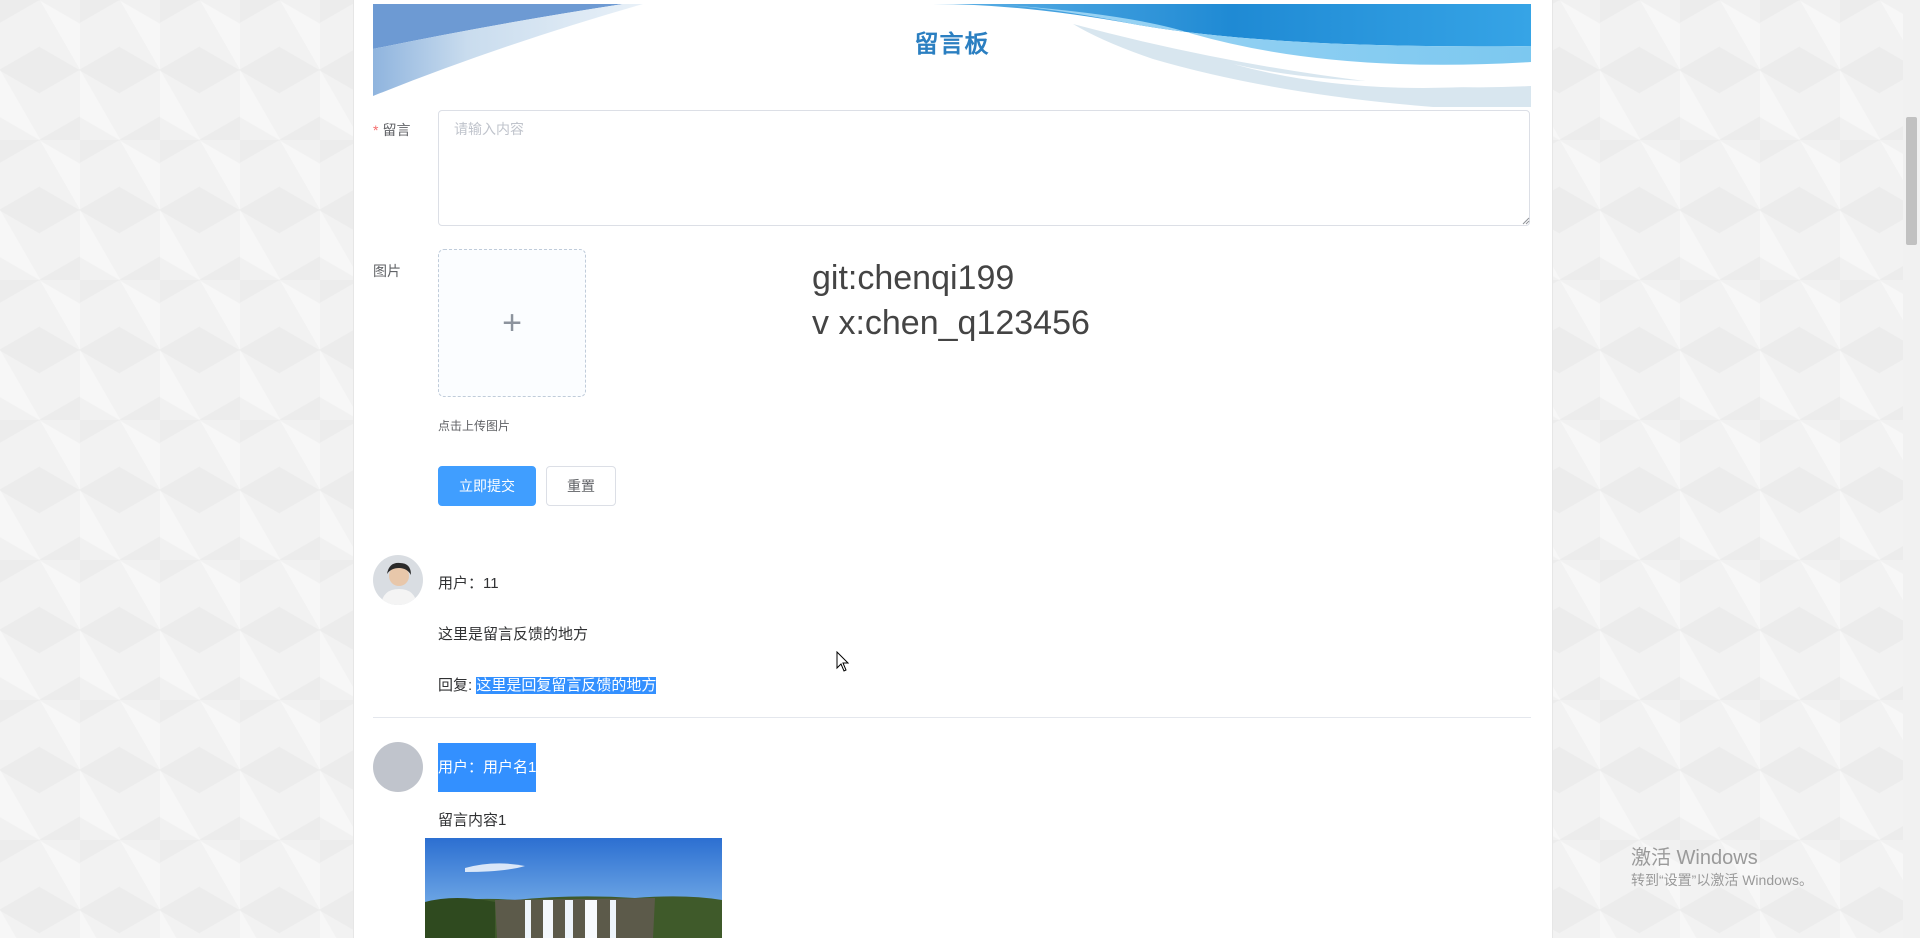  I want to click on required-mark: *, so click(376, 130).